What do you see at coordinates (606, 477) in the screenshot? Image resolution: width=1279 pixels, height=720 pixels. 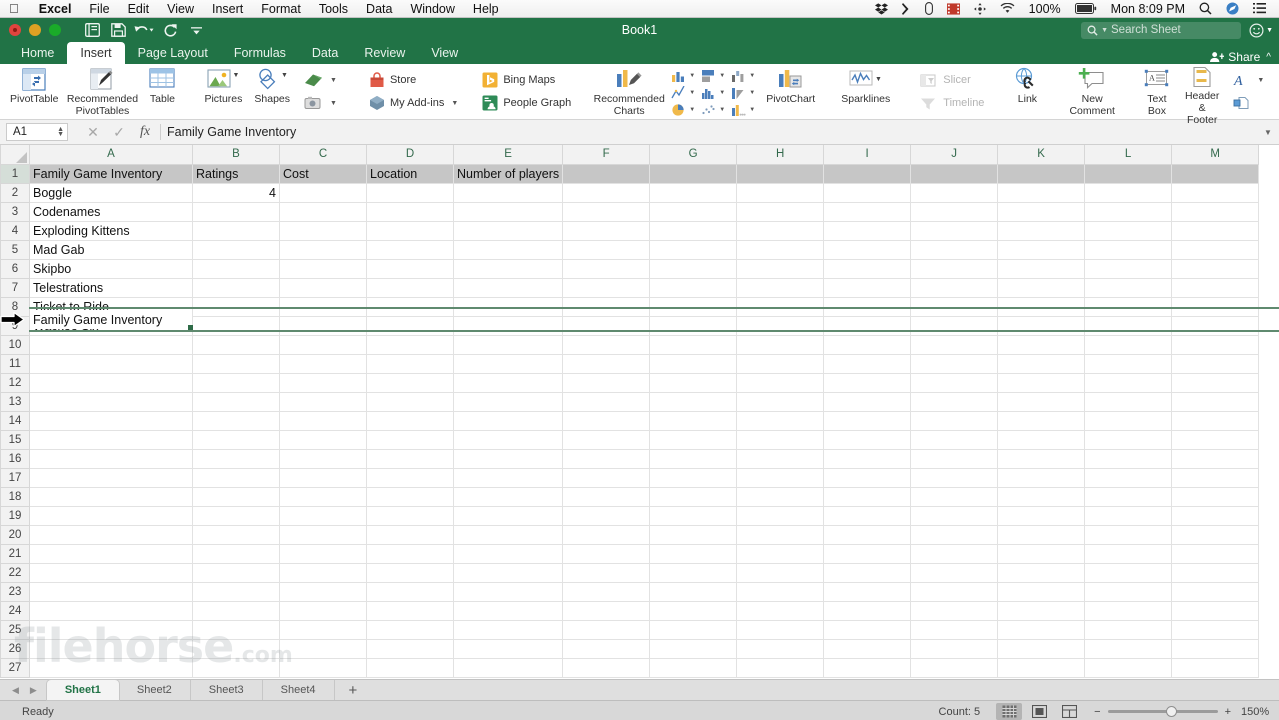 I see `cell-f17` at bounding box center [606, 477].